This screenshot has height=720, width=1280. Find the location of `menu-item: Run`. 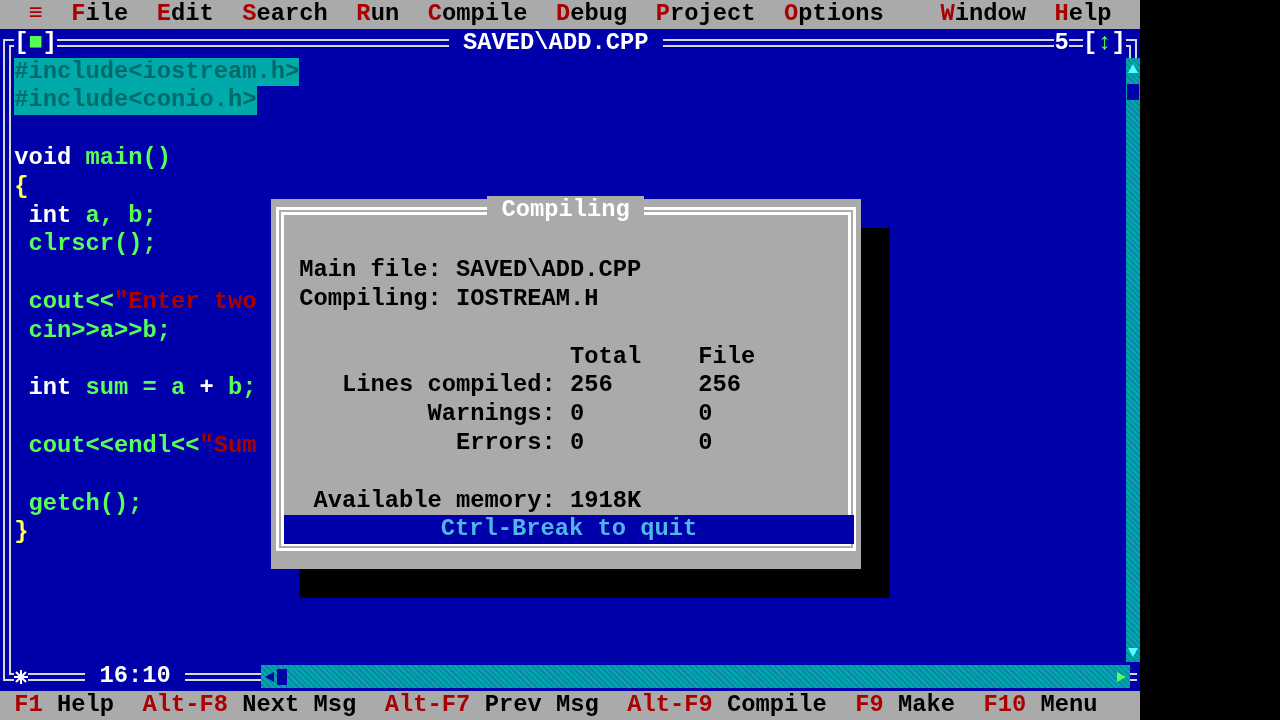

menu-item: Run is located at coordinates (378, 14).